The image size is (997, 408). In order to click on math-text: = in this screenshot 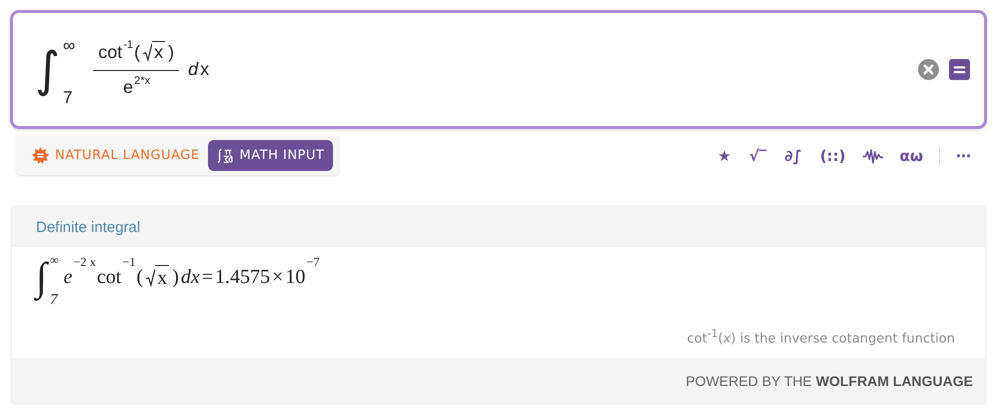, I will do `click(207, 277)`.